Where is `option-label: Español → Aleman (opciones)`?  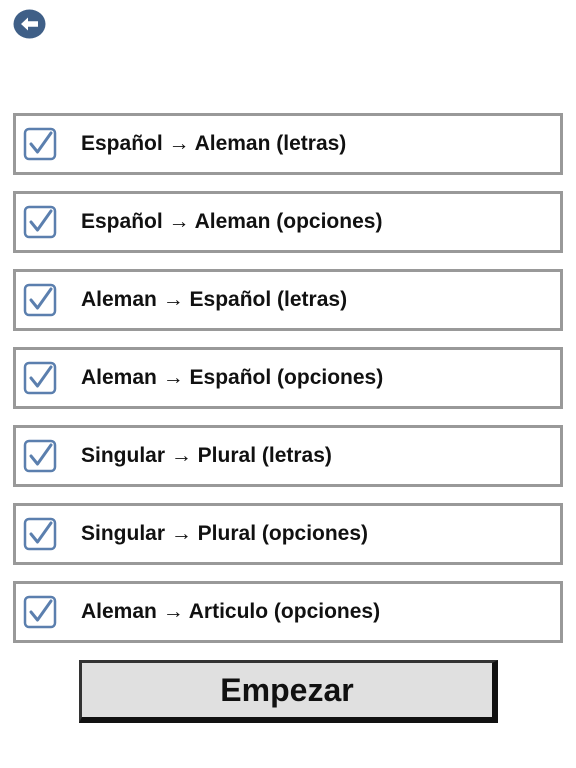
option-label: Español → Aleman (opciones) is located at coordinates (232, 221).